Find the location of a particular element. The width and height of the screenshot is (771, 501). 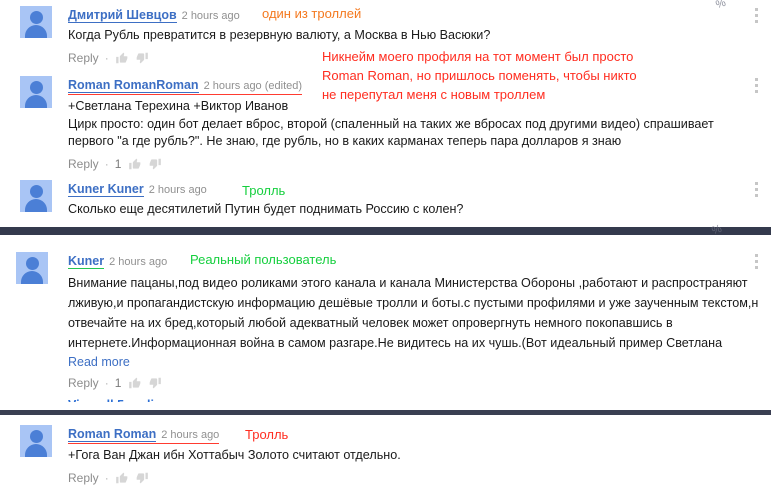

comment-author: Roman Roman is located at coordinates (112, 434).